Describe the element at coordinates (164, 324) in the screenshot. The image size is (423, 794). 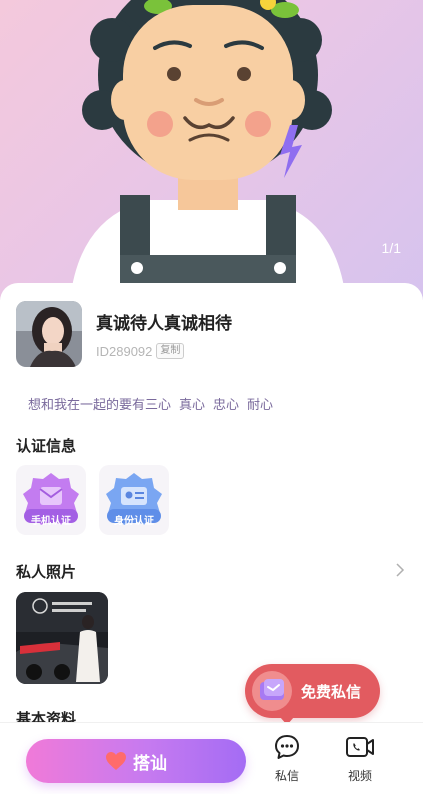
I see `nickname: 真诚待人真诚相待` at that location.